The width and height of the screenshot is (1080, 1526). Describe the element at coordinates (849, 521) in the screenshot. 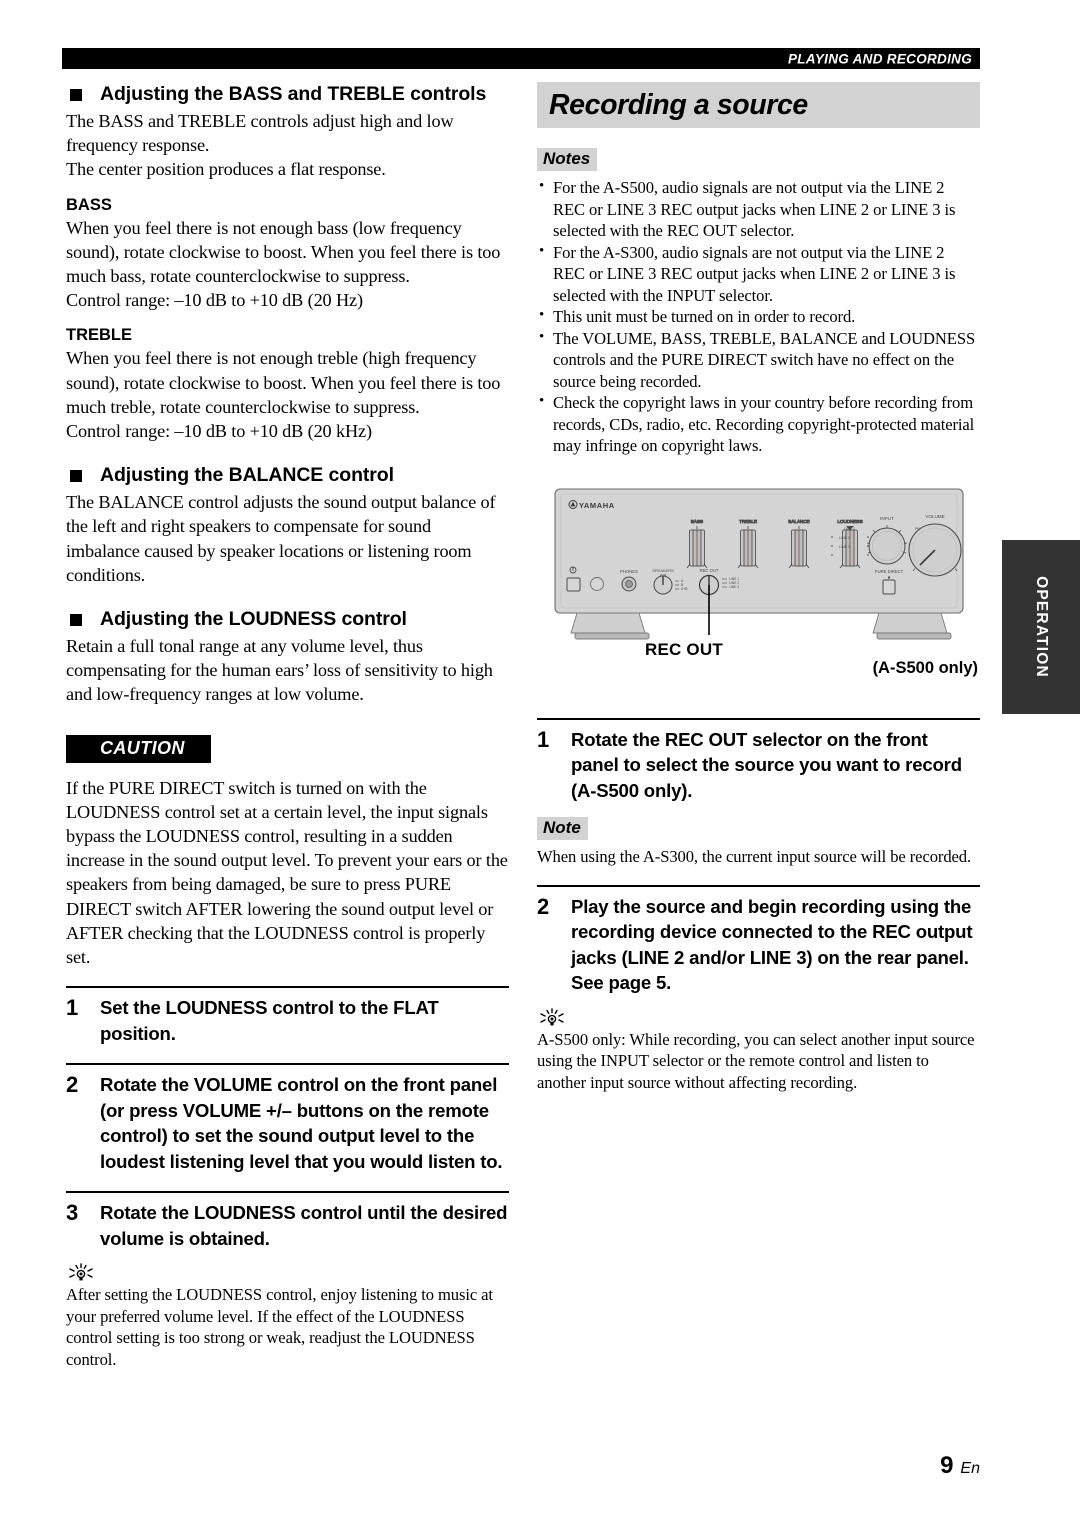

I see `svg-text: LOUDNESS` at that location.